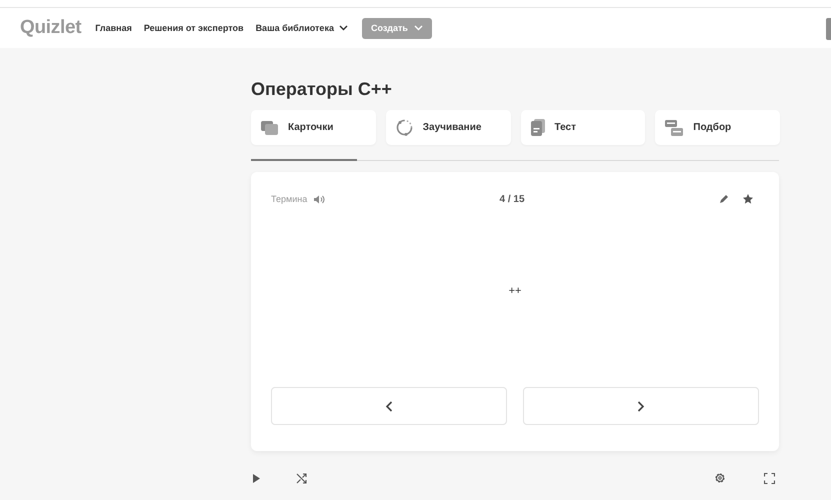 Image resolution: width=831 pixels, height=500 pixels. Describe the element at coordinates (748, 199) in the screenshot. I see `star-icon` at that location.